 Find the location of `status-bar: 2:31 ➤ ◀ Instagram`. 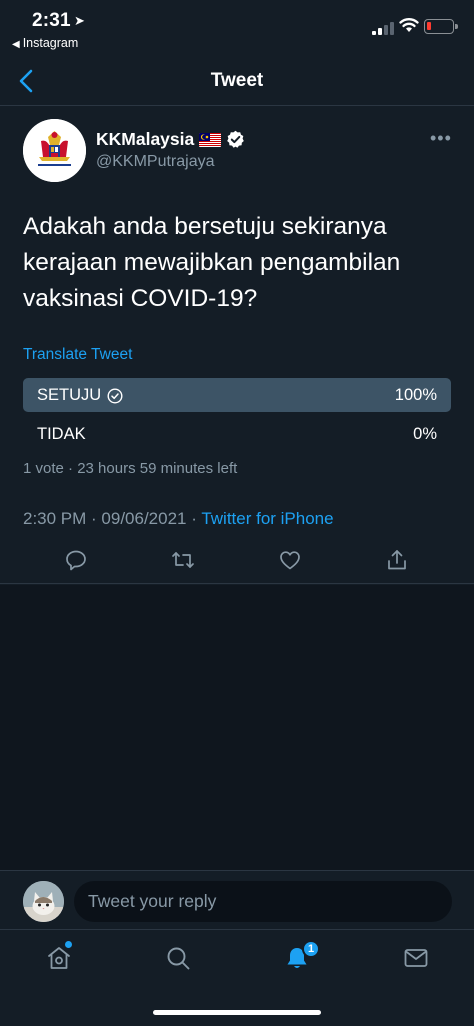

status-bar: 2:31 ➤ ◀ Instagram is located at coordinates (237, 28).